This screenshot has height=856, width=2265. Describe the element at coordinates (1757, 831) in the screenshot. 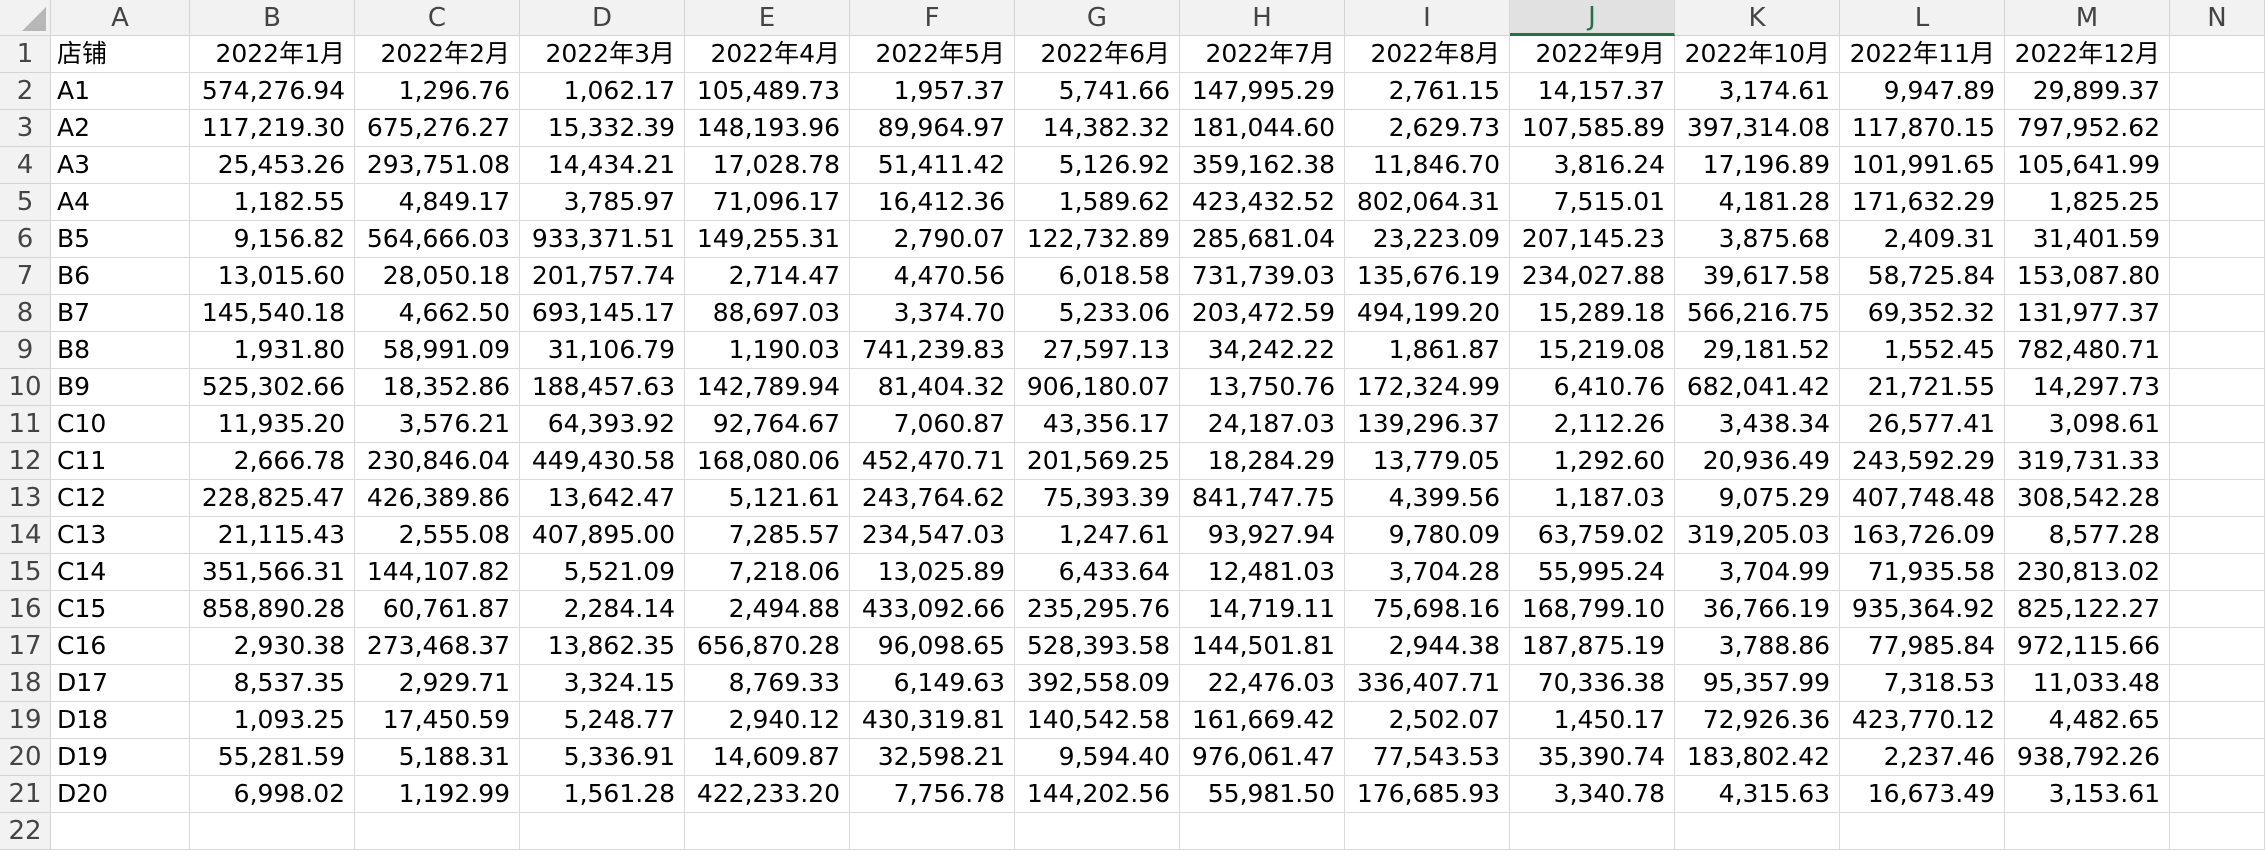

I see `cell-k22` at that location.